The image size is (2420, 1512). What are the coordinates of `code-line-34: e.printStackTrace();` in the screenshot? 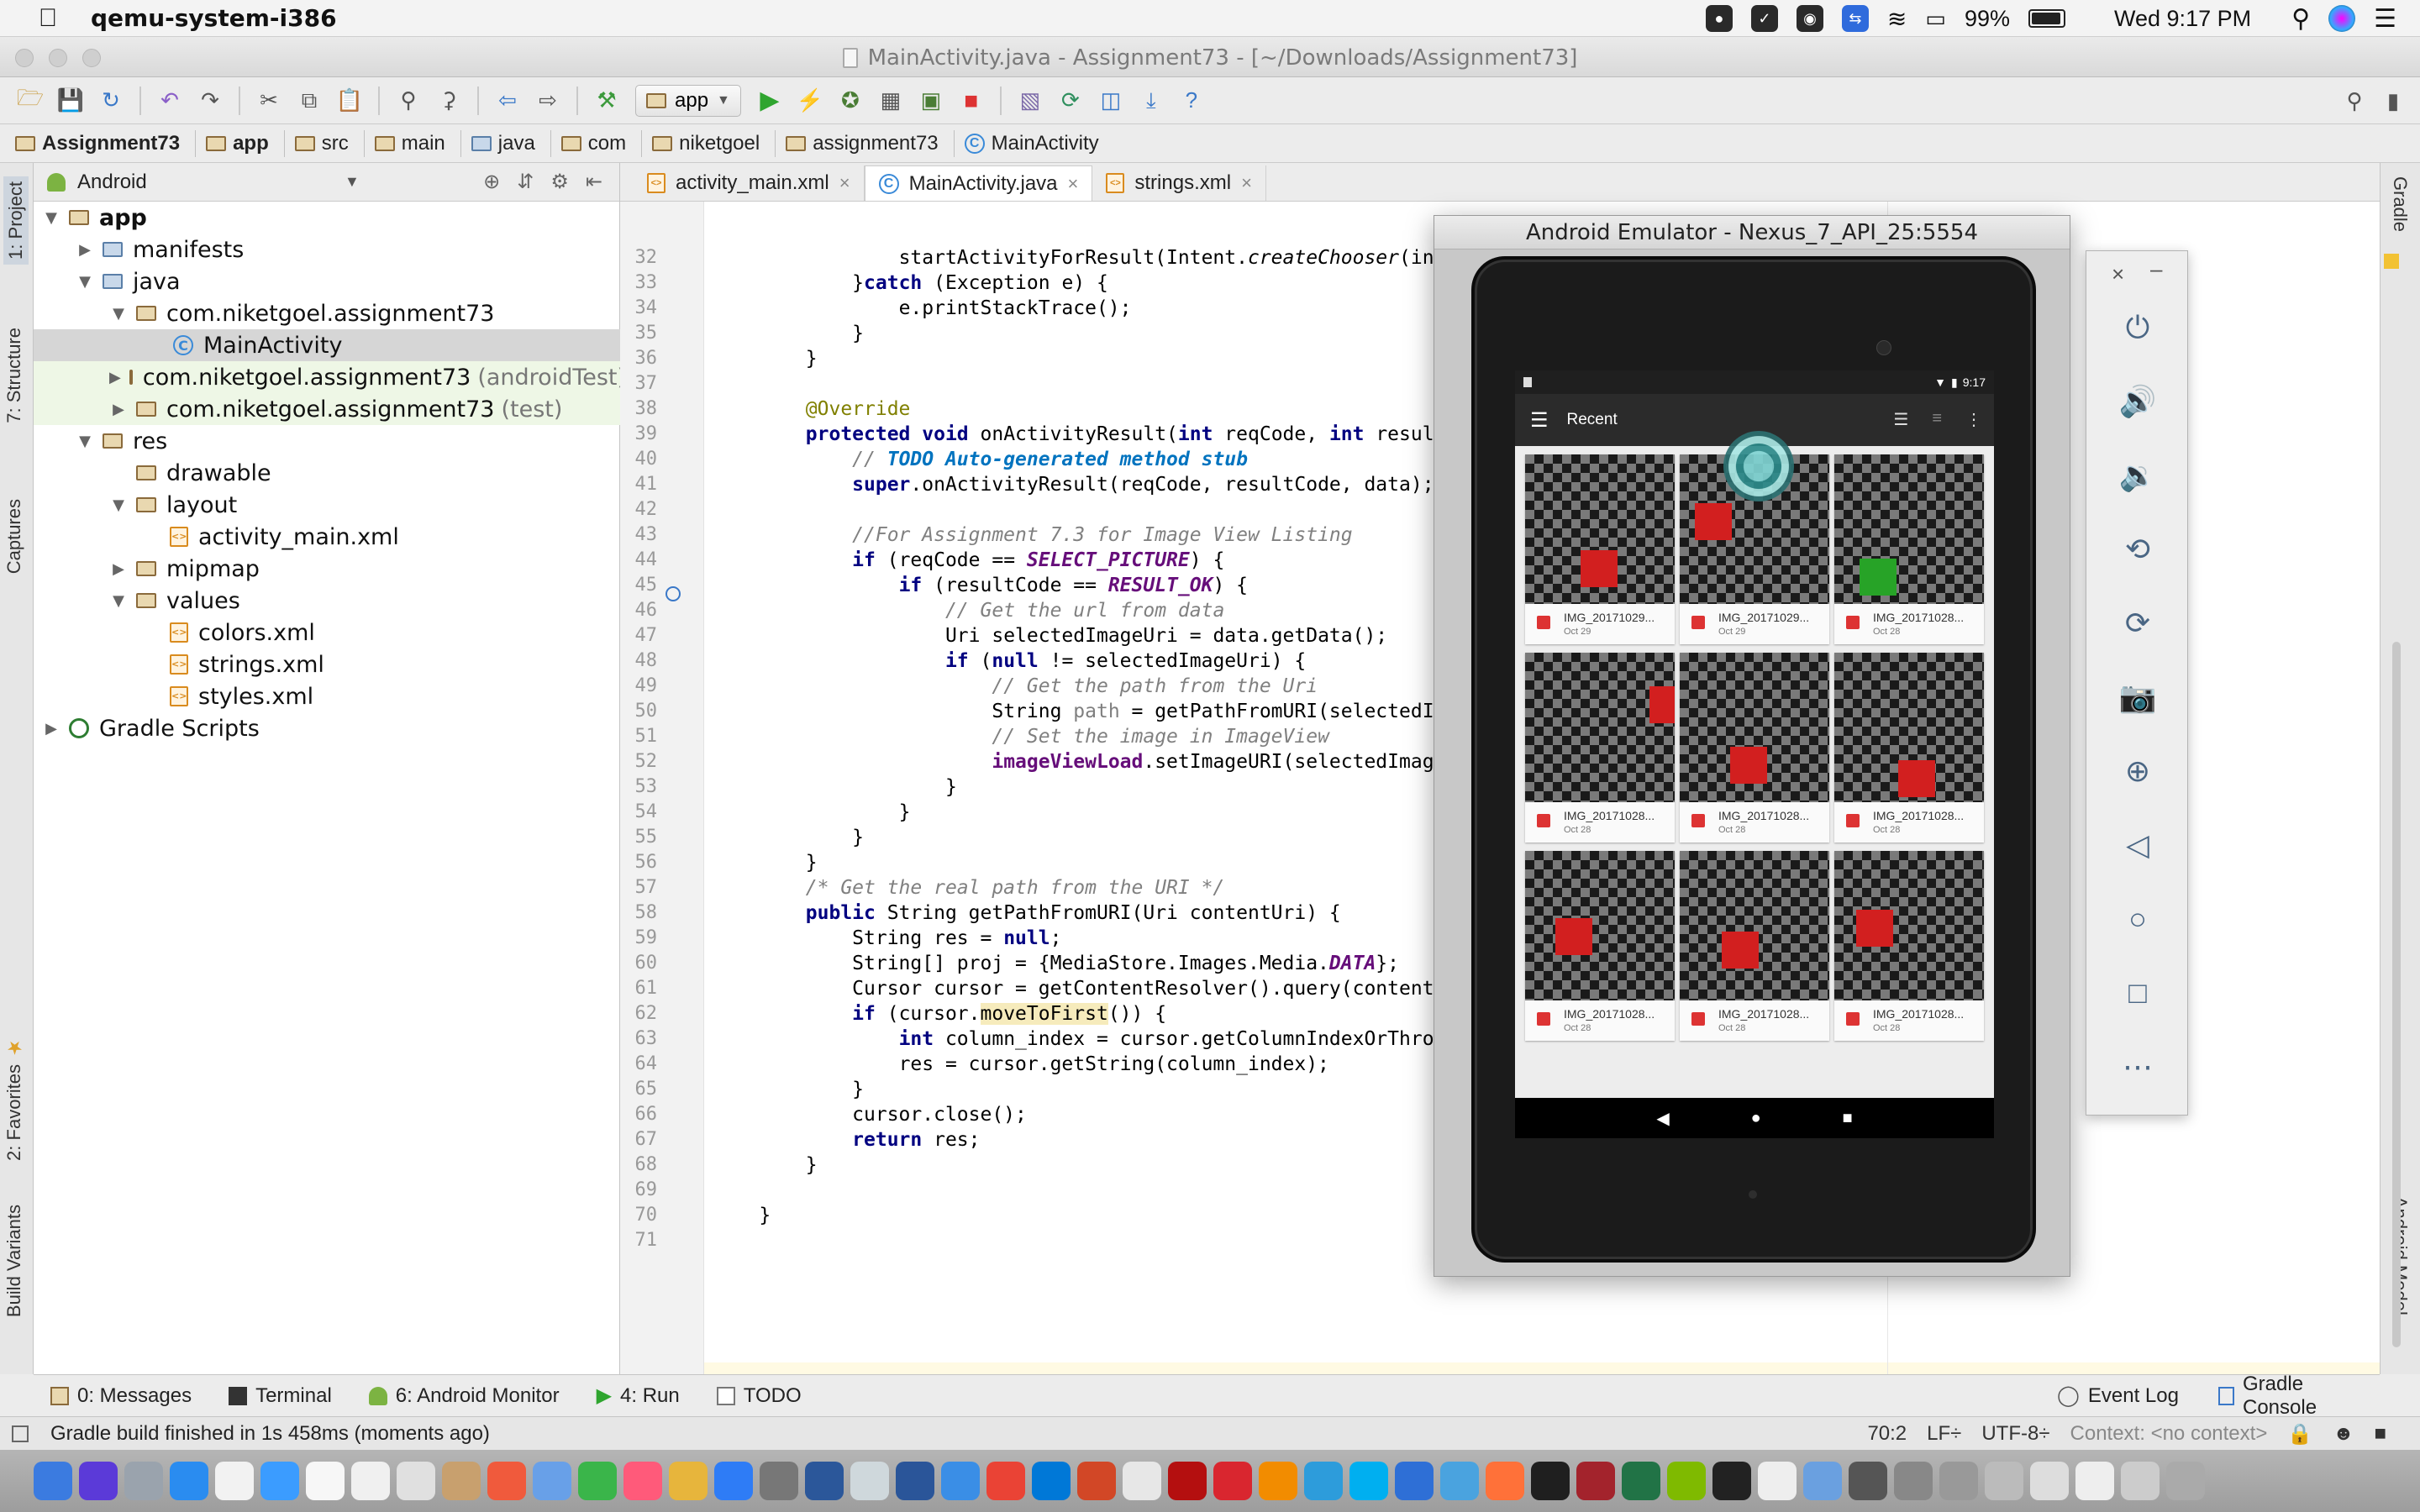 It's located at (923, 308).